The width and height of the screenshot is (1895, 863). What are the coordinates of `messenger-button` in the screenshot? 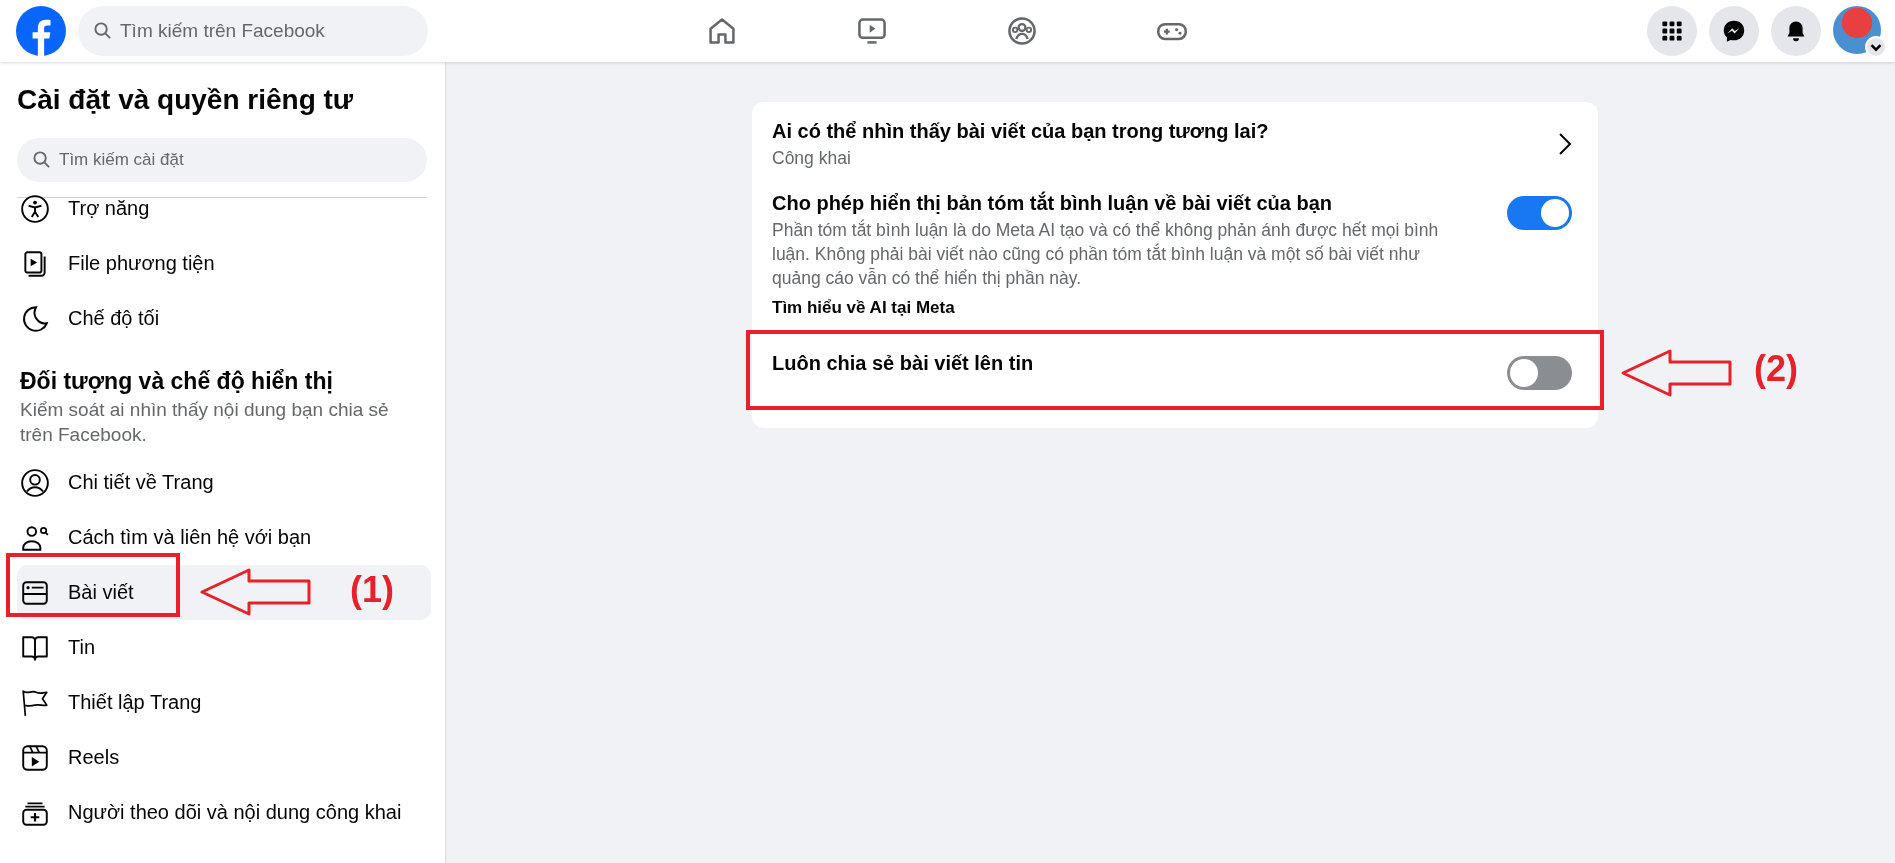 It's located at (1734, 31).